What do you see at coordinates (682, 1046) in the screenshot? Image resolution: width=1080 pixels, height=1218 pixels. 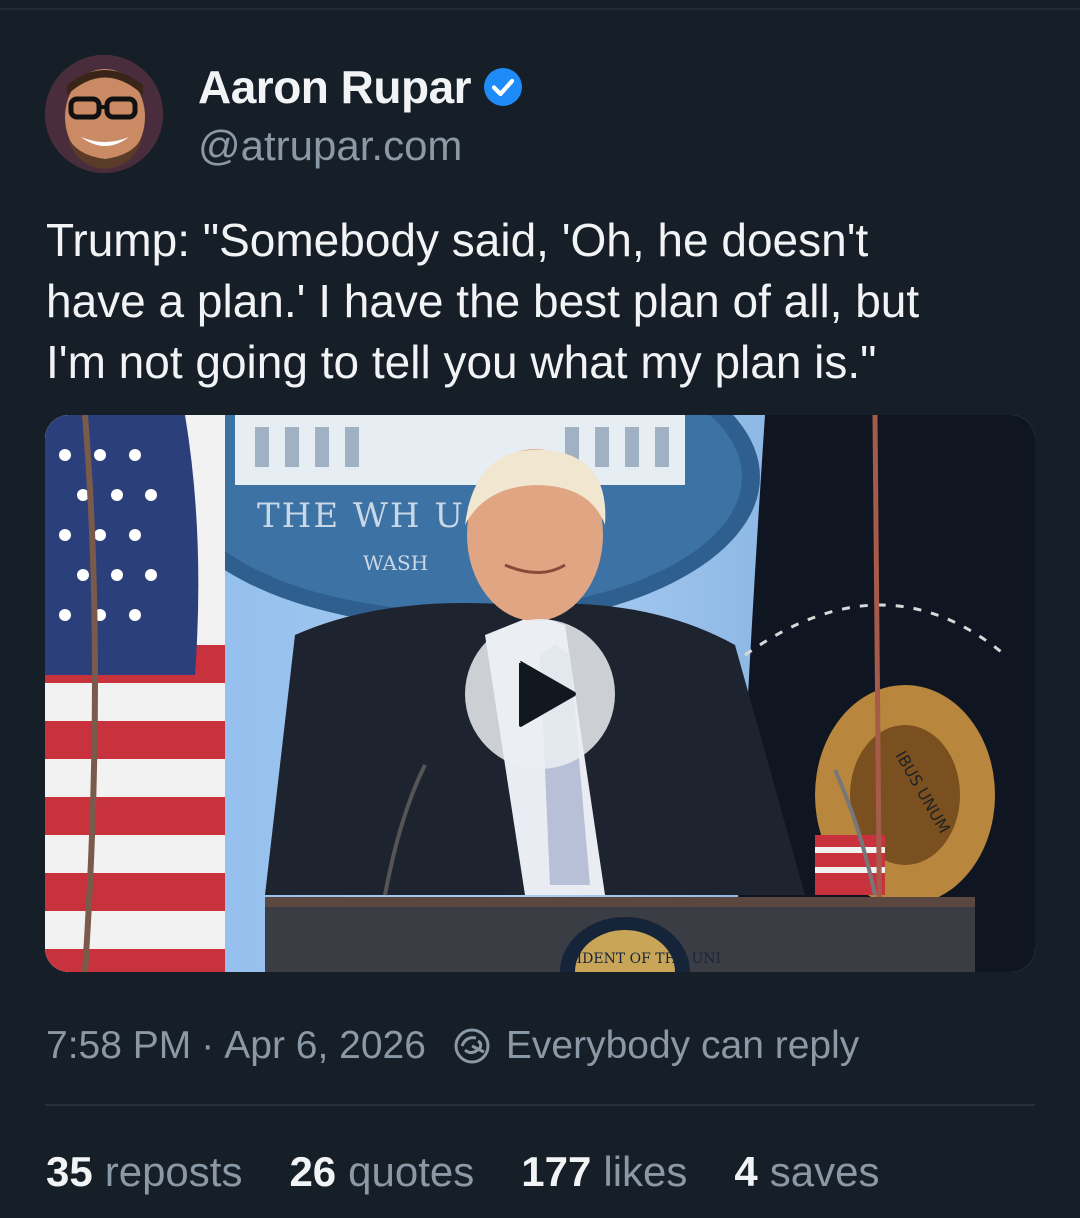 I see `reply-setting-label: Everybody can reply` at bounding box center [682, 1046].